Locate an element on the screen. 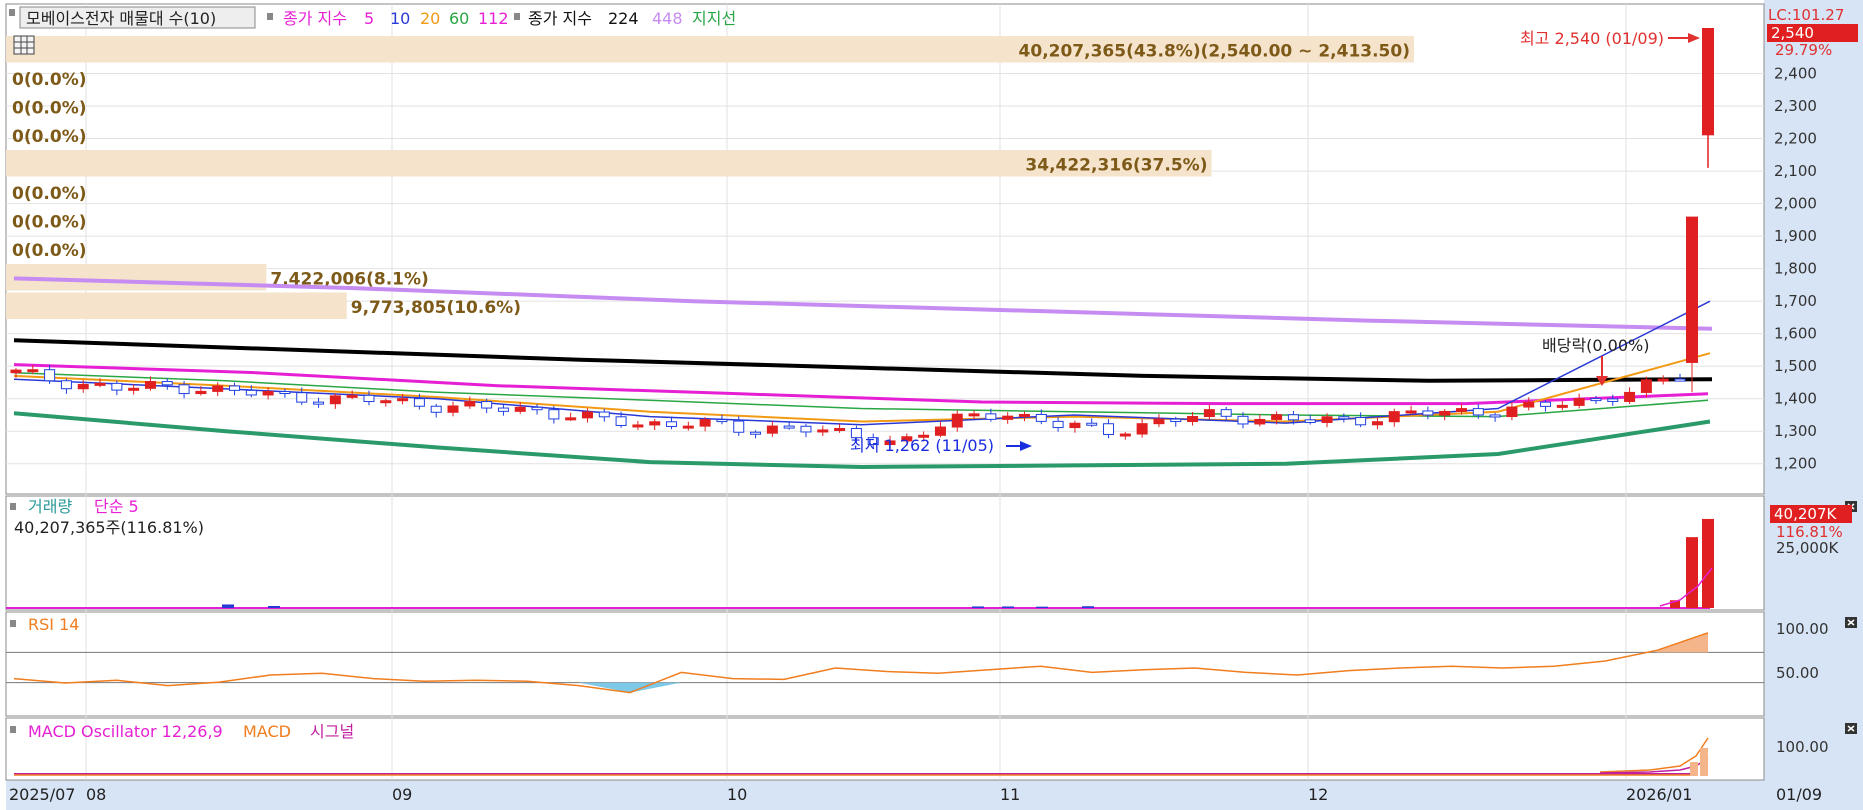 The height and width of the screenshot is (810, 1863). volume-title: 거래량 is located at coordinates (50, 506).